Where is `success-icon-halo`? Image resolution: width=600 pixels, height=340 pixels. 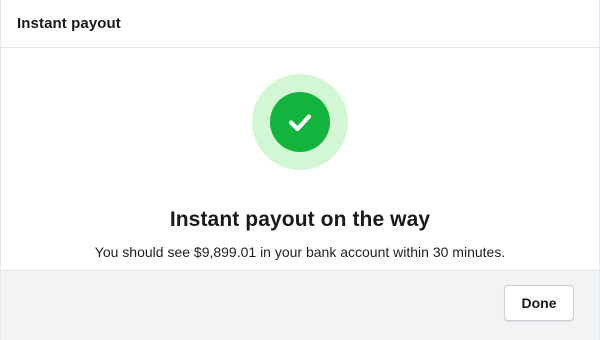
success-icon-halo is located at coordinates (300, 122).